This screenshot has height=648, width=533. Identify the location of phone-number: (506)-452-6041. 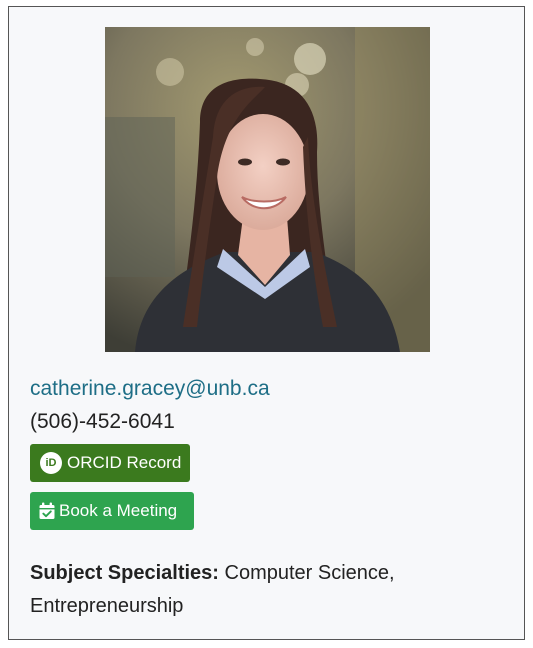
(102, 421).